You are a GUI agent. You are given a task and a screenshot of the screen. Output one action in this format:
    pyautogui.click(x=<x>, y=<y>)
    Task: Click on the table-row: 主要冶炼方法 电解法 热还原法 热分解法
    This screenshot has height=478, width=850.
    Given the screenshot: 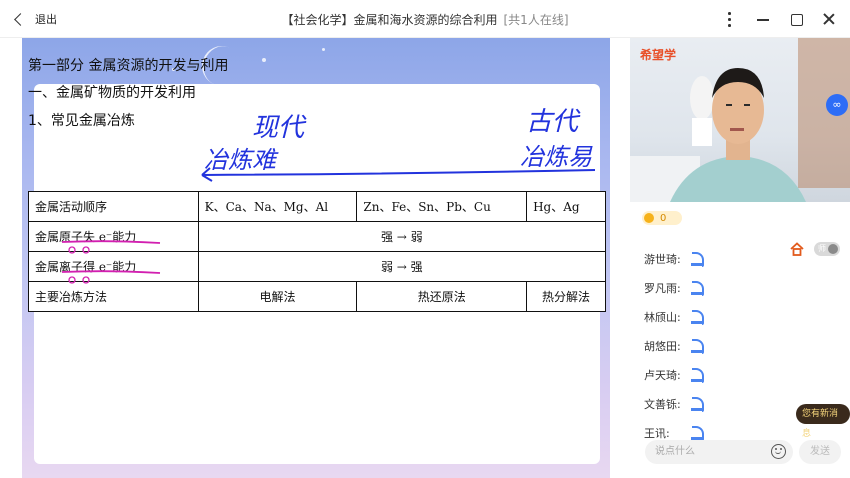 What is the action you would take?
    pyautogui.click(x=317, y=296)
    